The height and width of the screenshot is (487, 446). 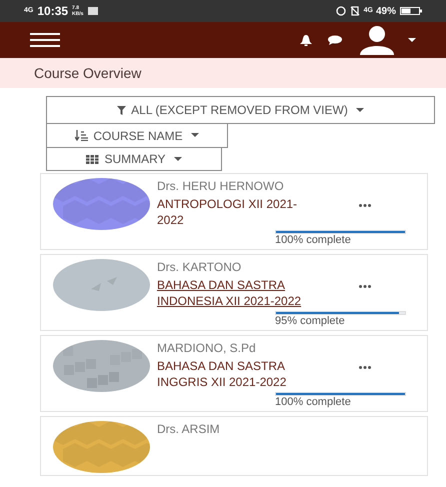 I want to click on image-icon, so click(x=93, y=11).